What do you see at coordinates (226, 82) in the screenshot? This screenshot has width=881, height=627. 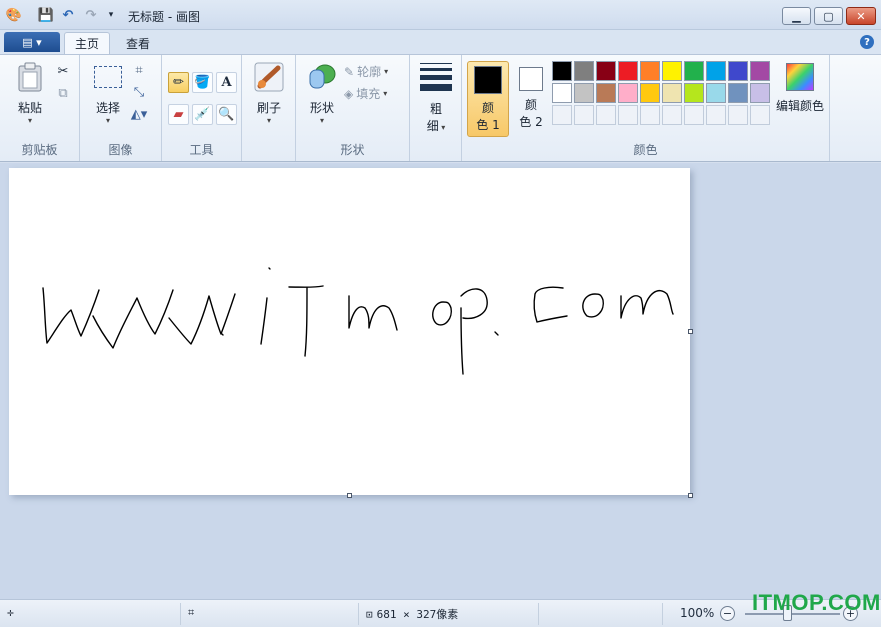 I see `text-tool-icon: A` at bounding box center [226, 82].